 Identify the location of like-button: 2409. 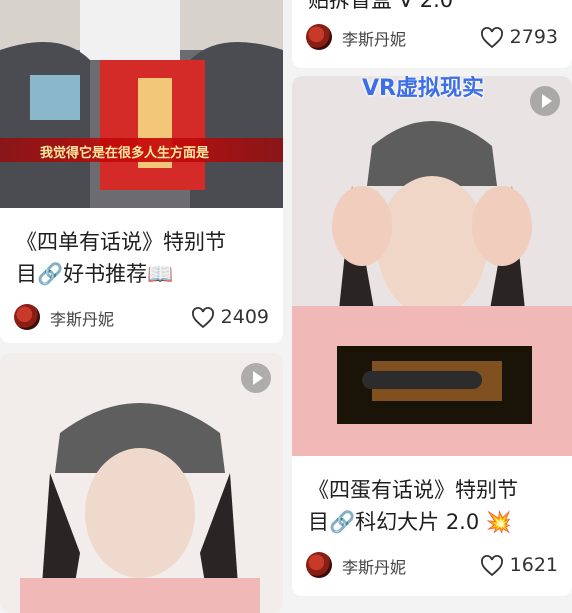
(224, 318).